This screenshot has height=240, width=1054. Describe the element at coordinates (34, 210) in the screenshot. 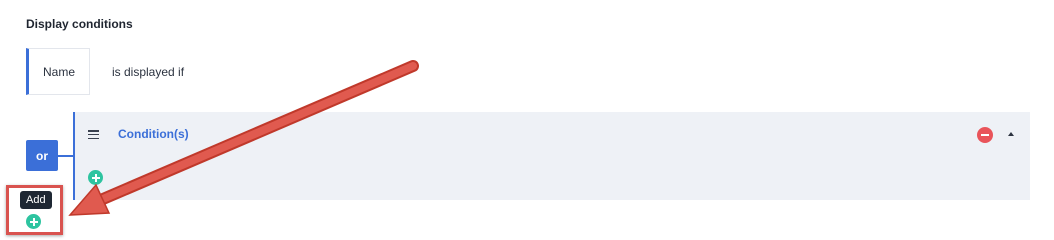

I see `annotation-highlight-box` at that location.